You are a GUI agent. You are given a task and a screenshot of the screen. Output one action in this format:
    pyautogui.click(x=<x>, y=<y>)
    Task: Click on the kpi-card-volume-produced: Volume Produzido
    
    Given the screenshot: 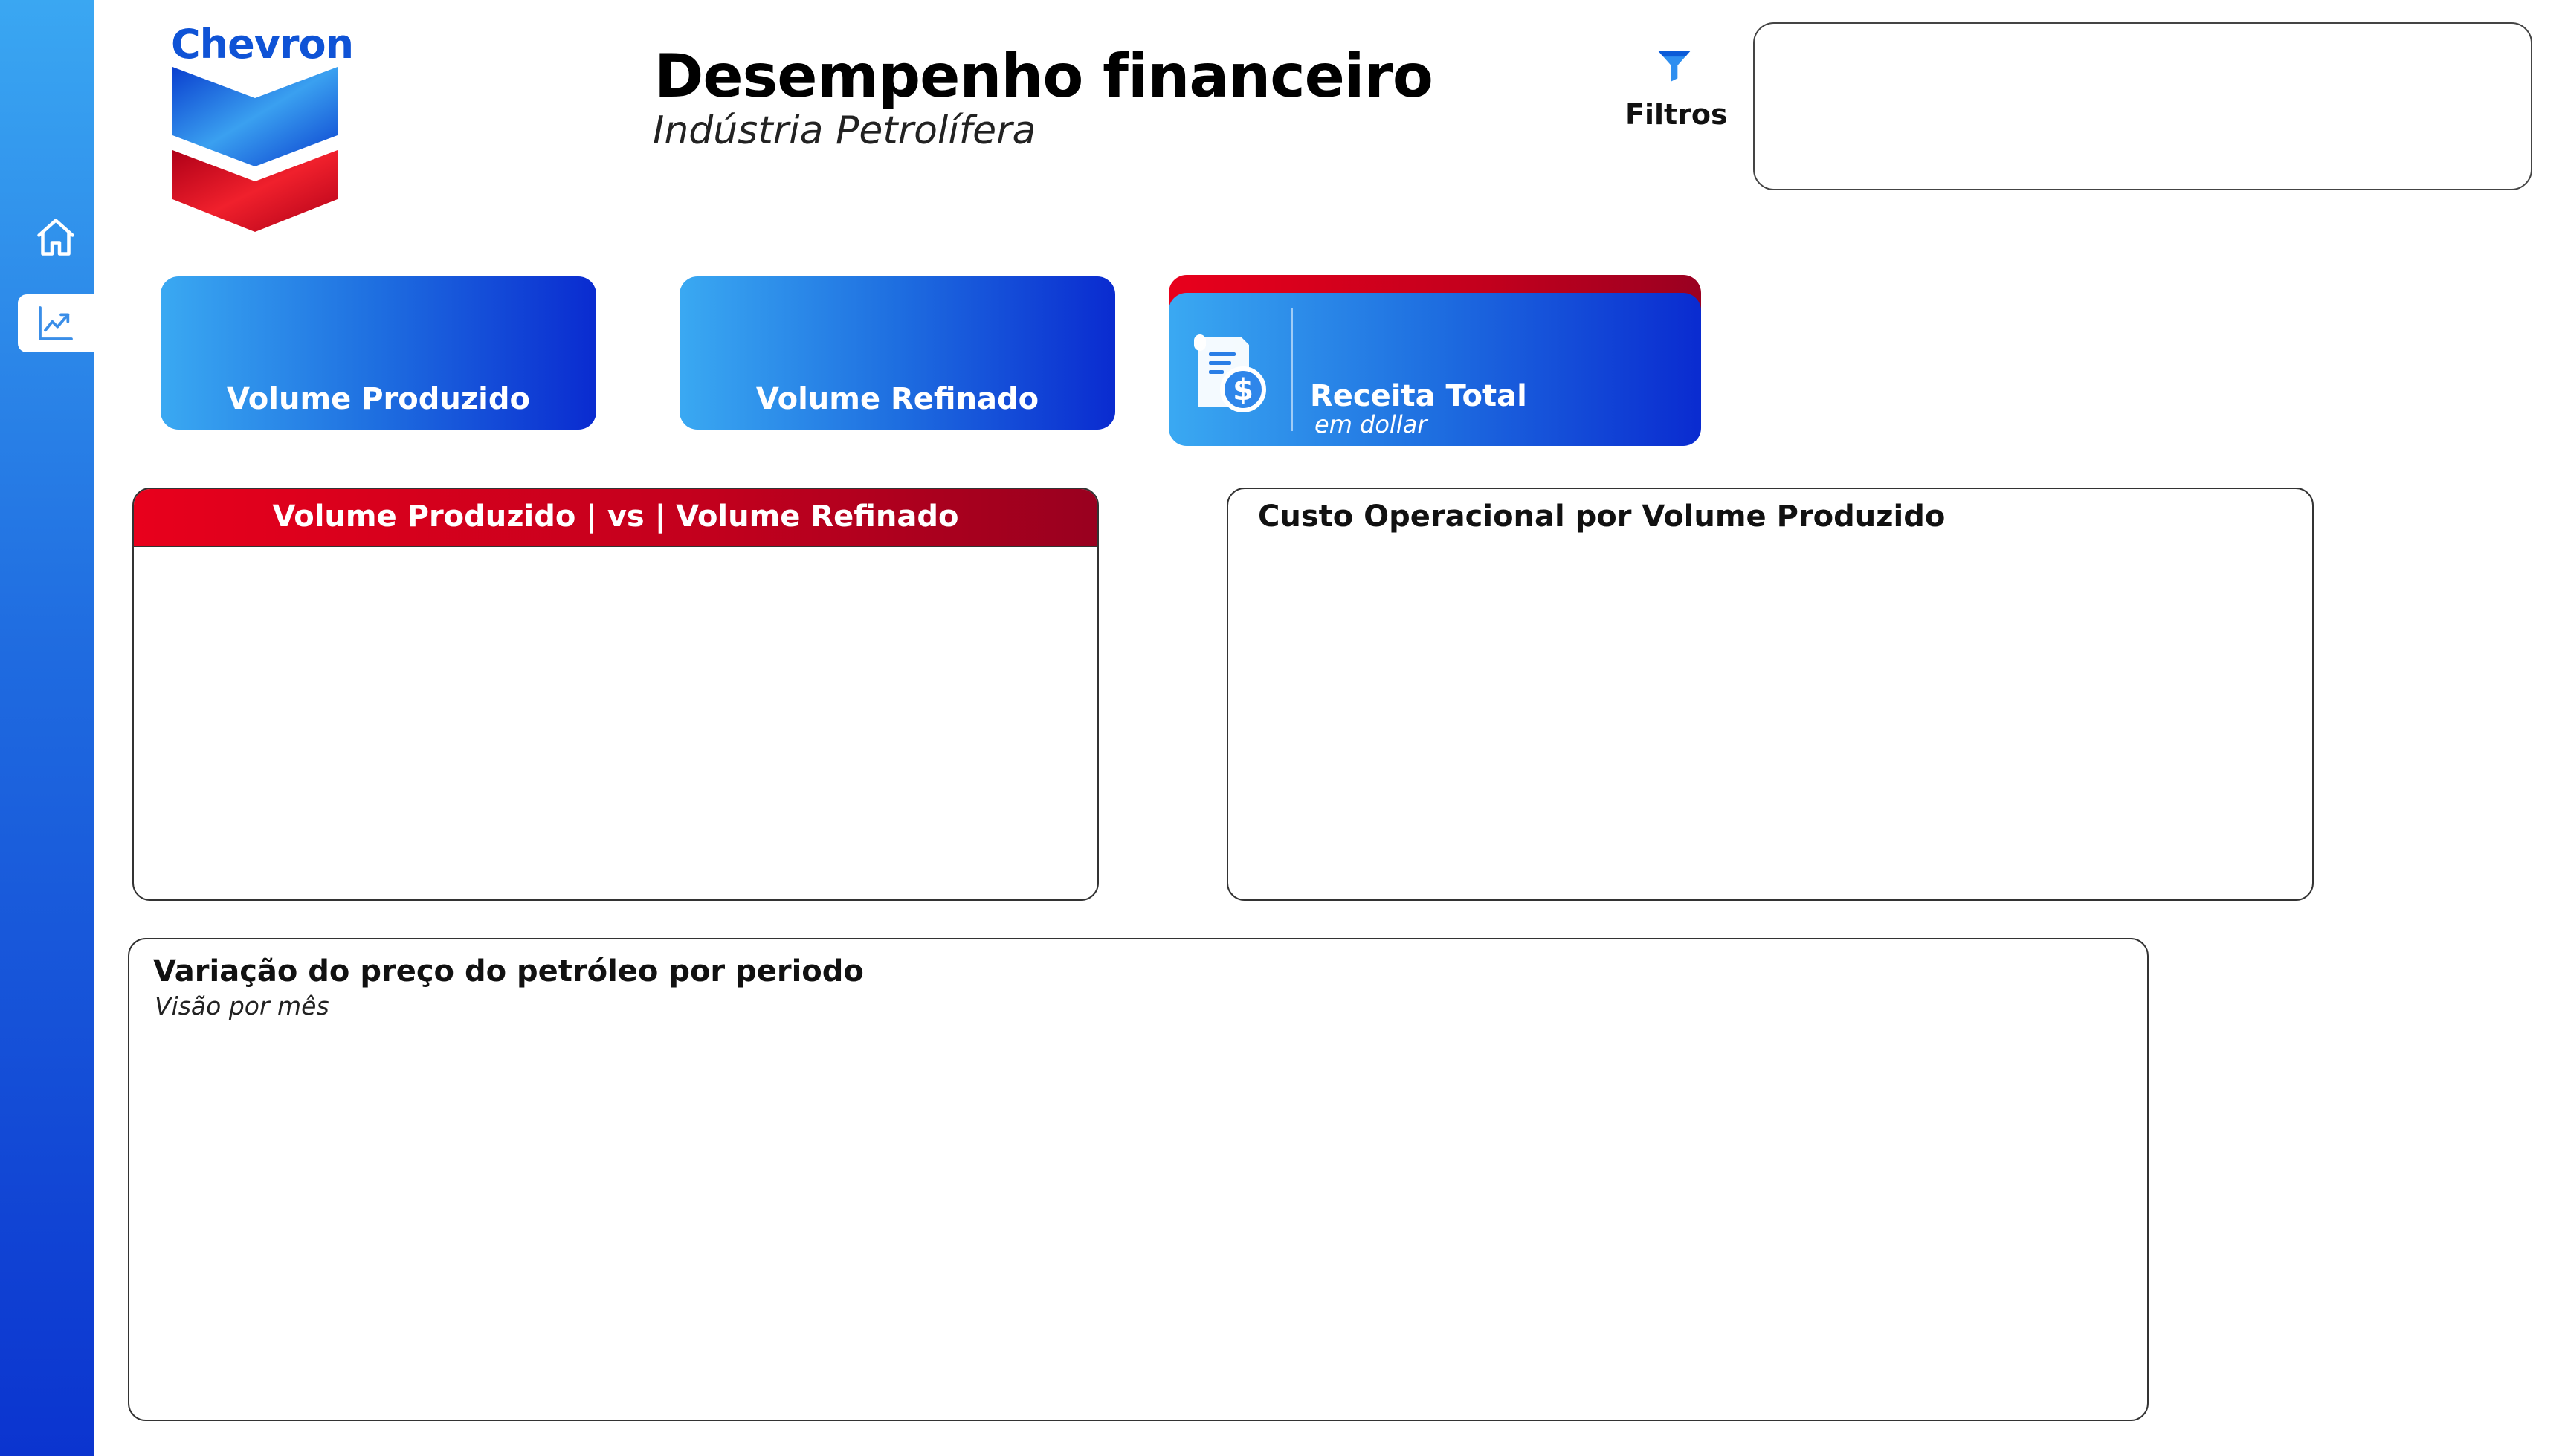 What is the action you would take?
    pyautogui.click(x=378, y=353)
    